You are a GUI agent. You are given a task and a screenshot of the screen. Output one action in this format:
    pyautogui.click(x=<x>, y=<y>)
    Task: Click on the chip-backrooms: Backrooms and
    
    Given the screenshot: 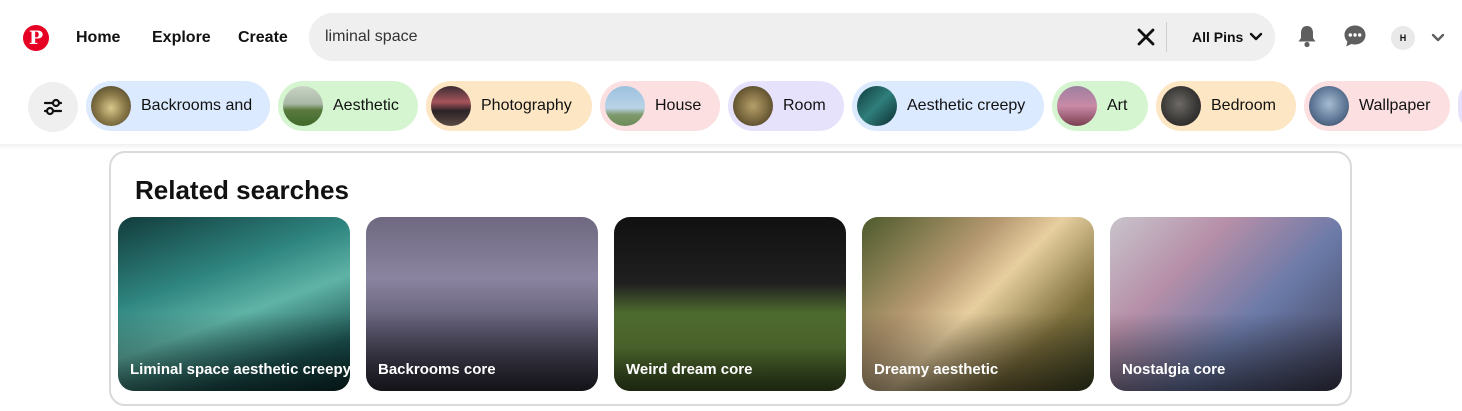 What is the action you would take?
    pyautogui.click(x=178, y=106)
    